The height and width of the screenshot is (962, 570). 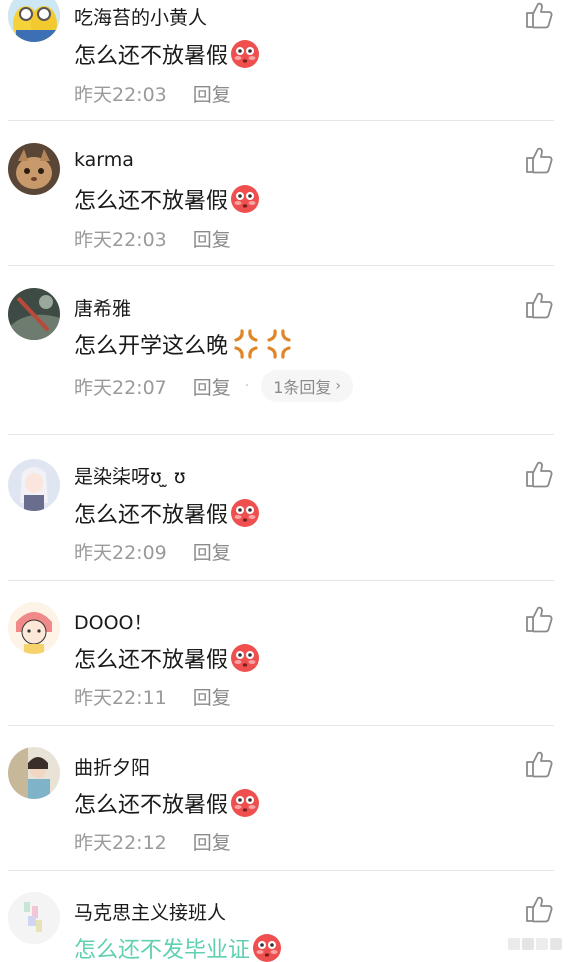 What do you see at coordinates (535, 944) in the screenshot?
I see `watermark-logo-icon` at bounding box center [535, 944].